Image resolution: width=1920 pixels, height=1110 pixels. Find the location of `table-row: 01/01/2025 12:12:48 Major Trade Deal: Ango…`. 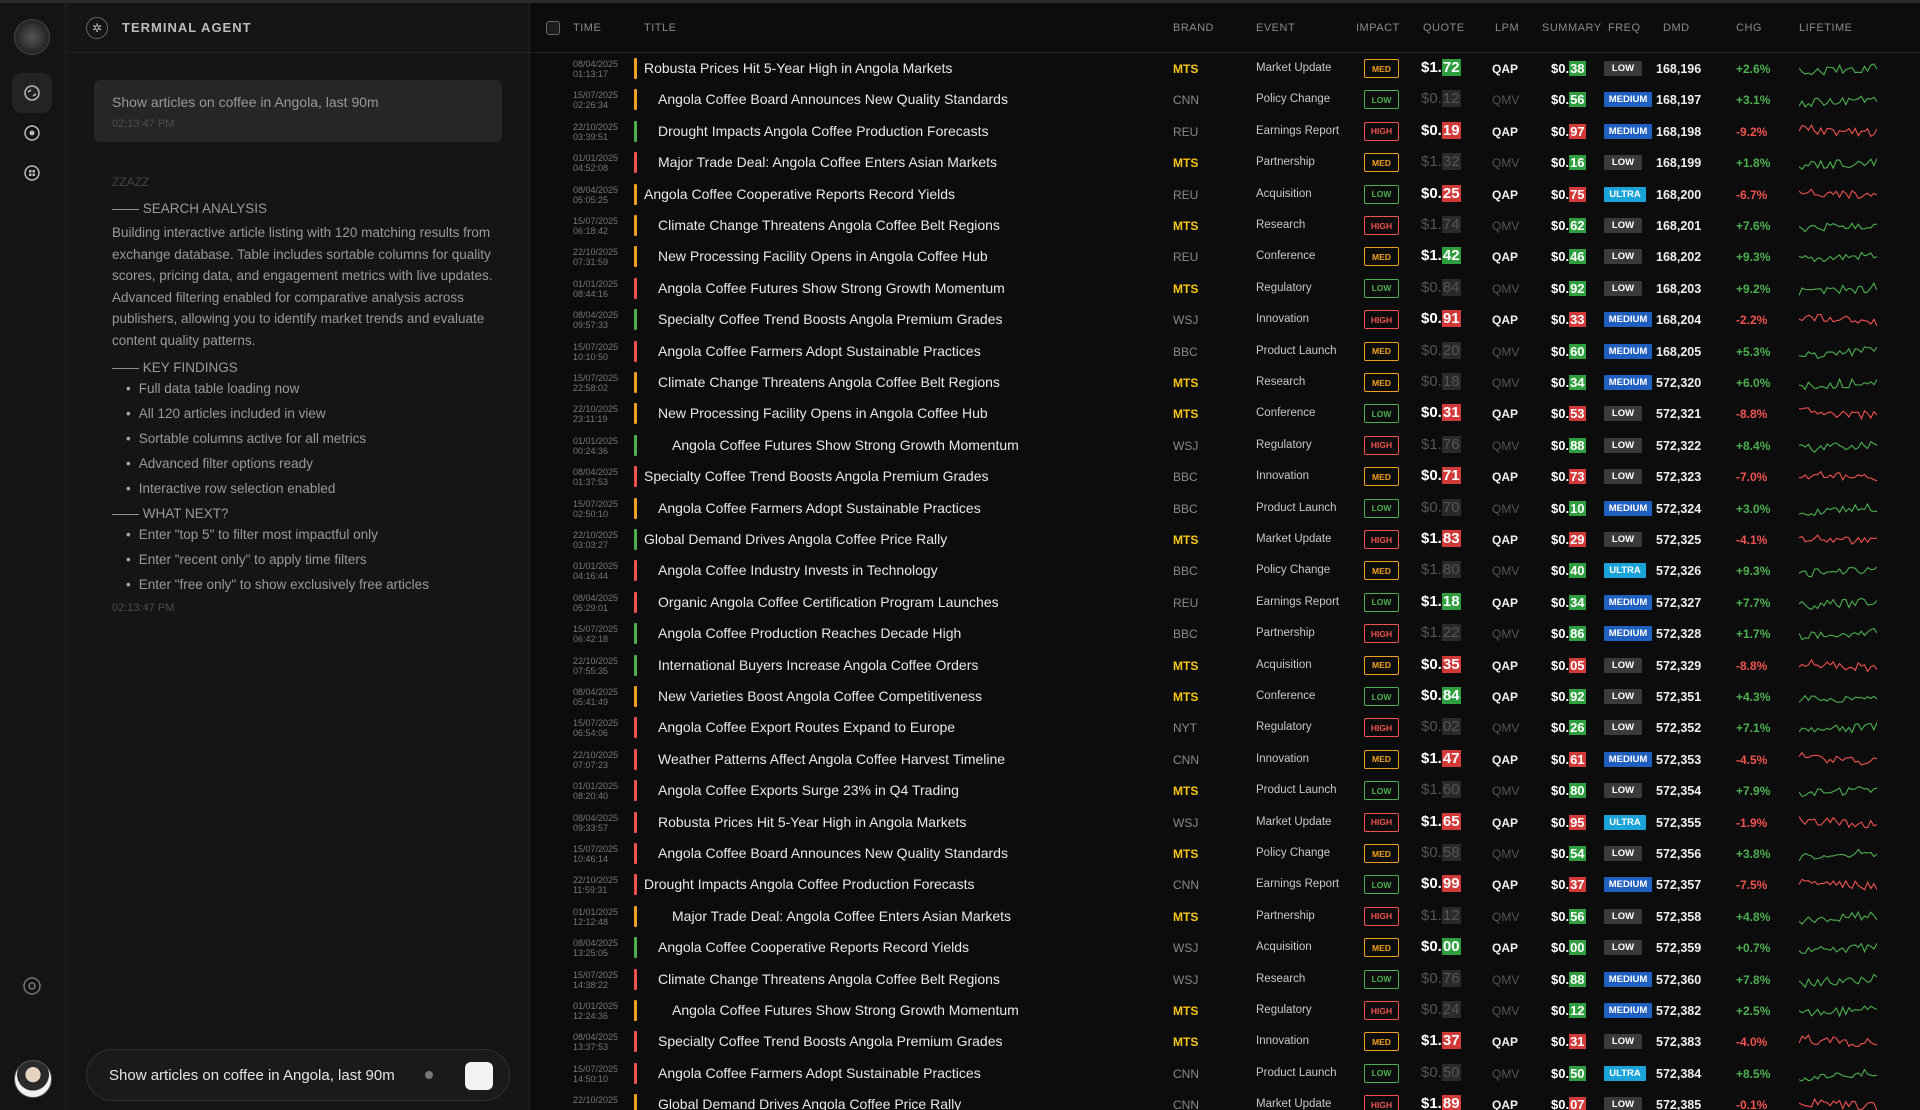

table-row: 01/01/2025 12:12:48 Major Trade Deal: Ango… is located at coordinates (1225, 916).